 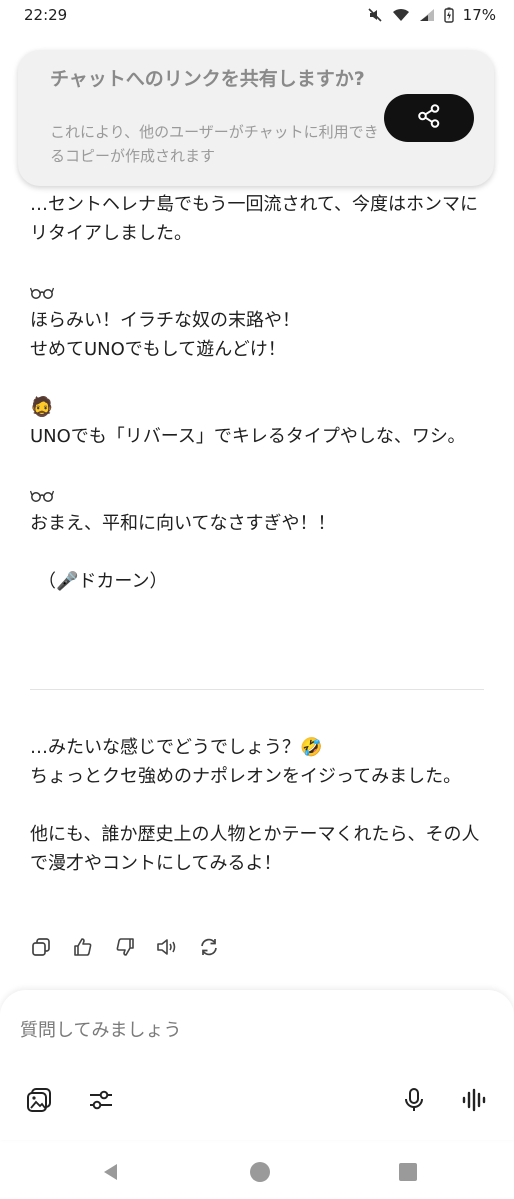 I want to click on share-icon, so click(x=429, y=118).